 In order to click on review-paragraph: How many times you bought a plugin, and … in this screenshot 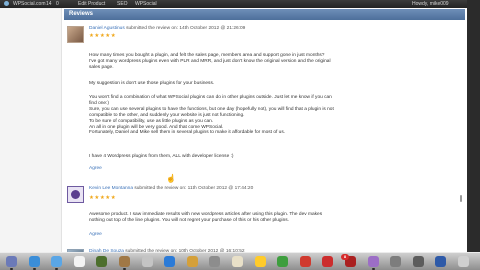, I will do `click(210, 61)`.